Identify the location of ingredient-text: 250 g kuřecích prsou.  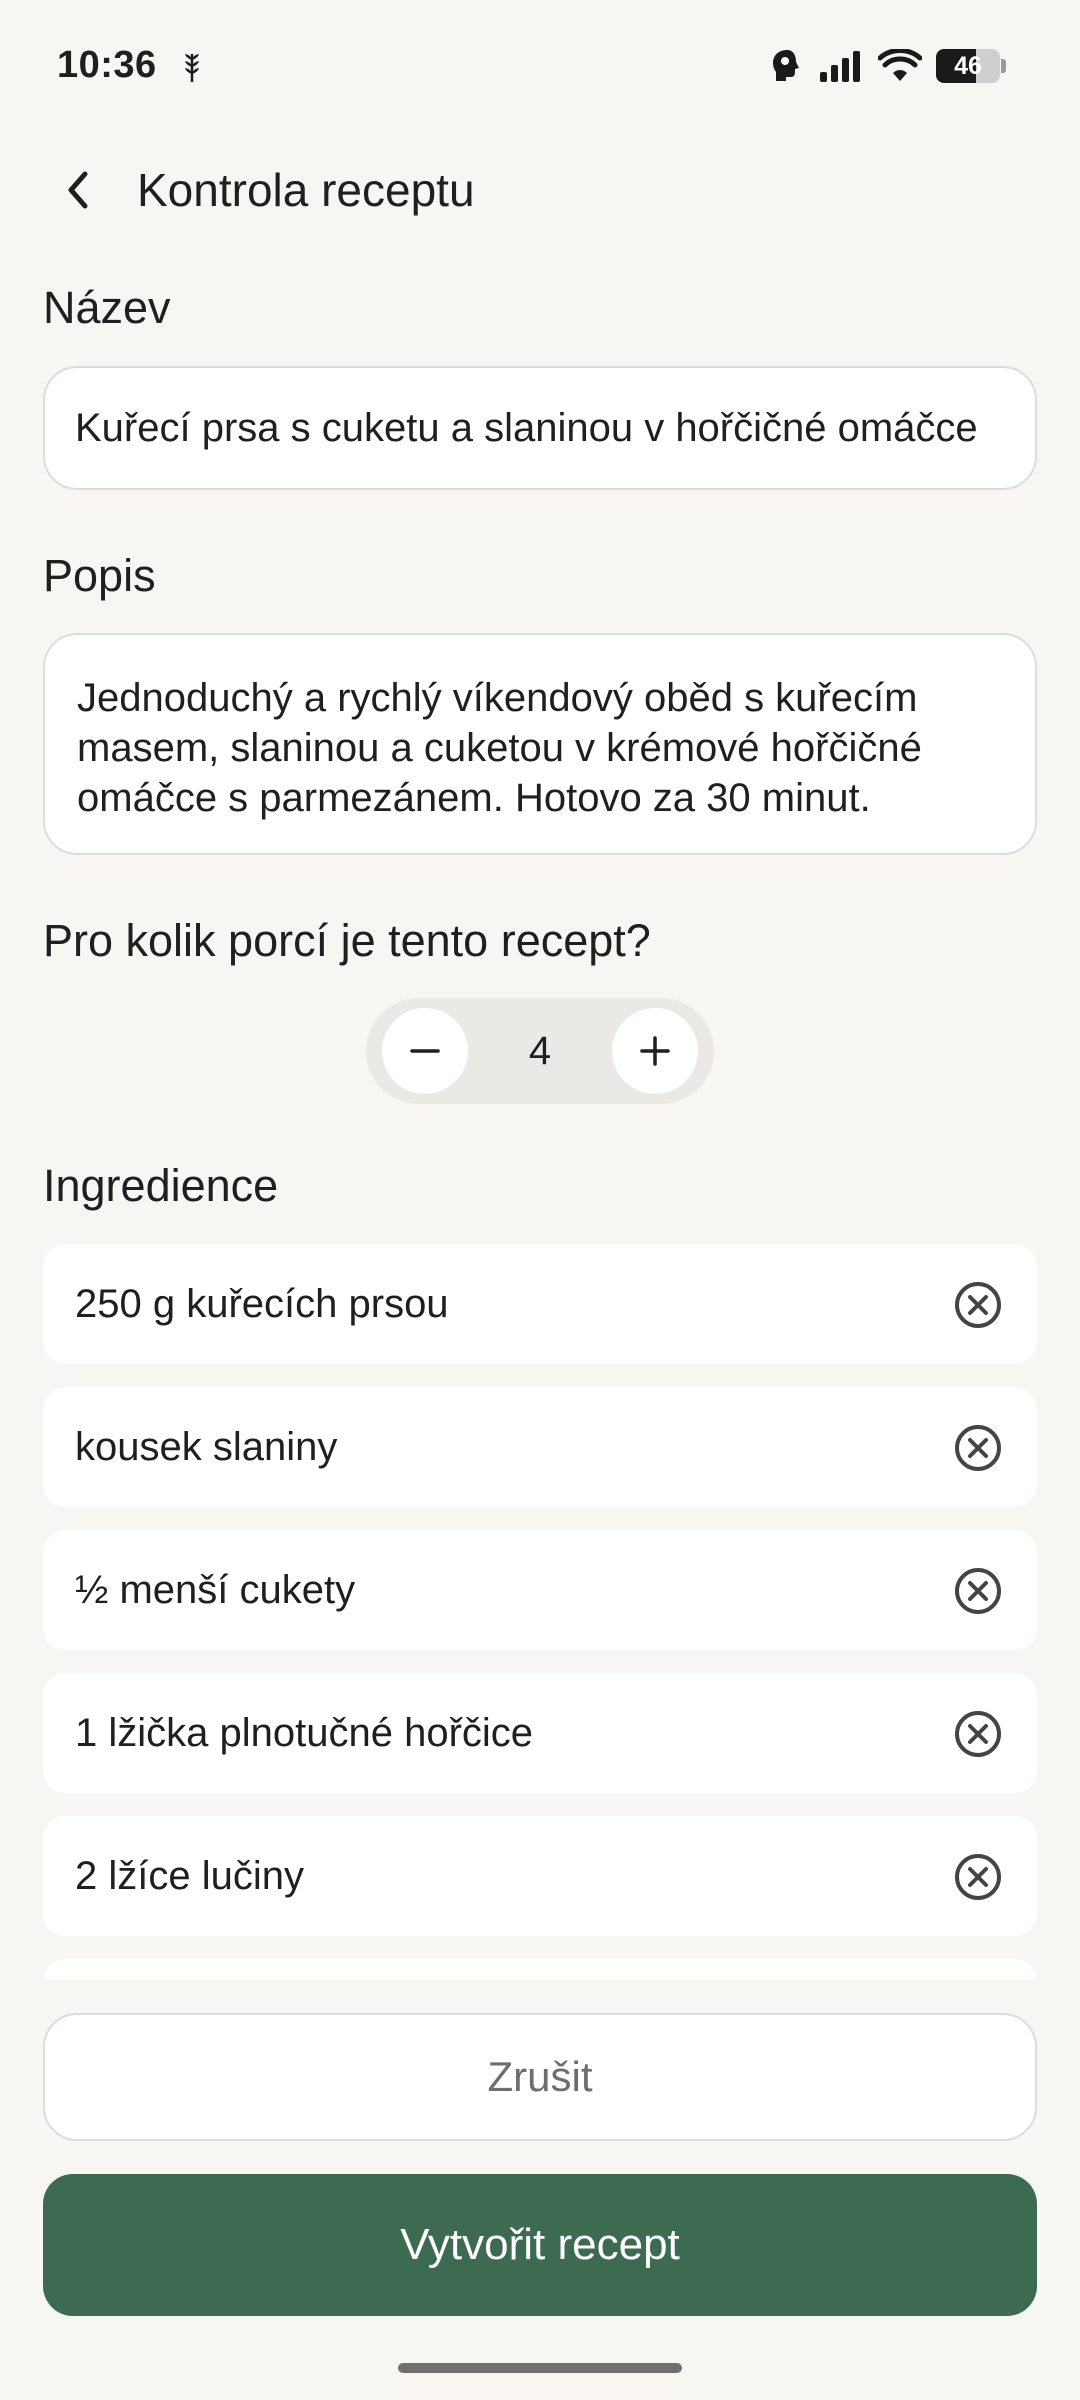
(262, 1304).